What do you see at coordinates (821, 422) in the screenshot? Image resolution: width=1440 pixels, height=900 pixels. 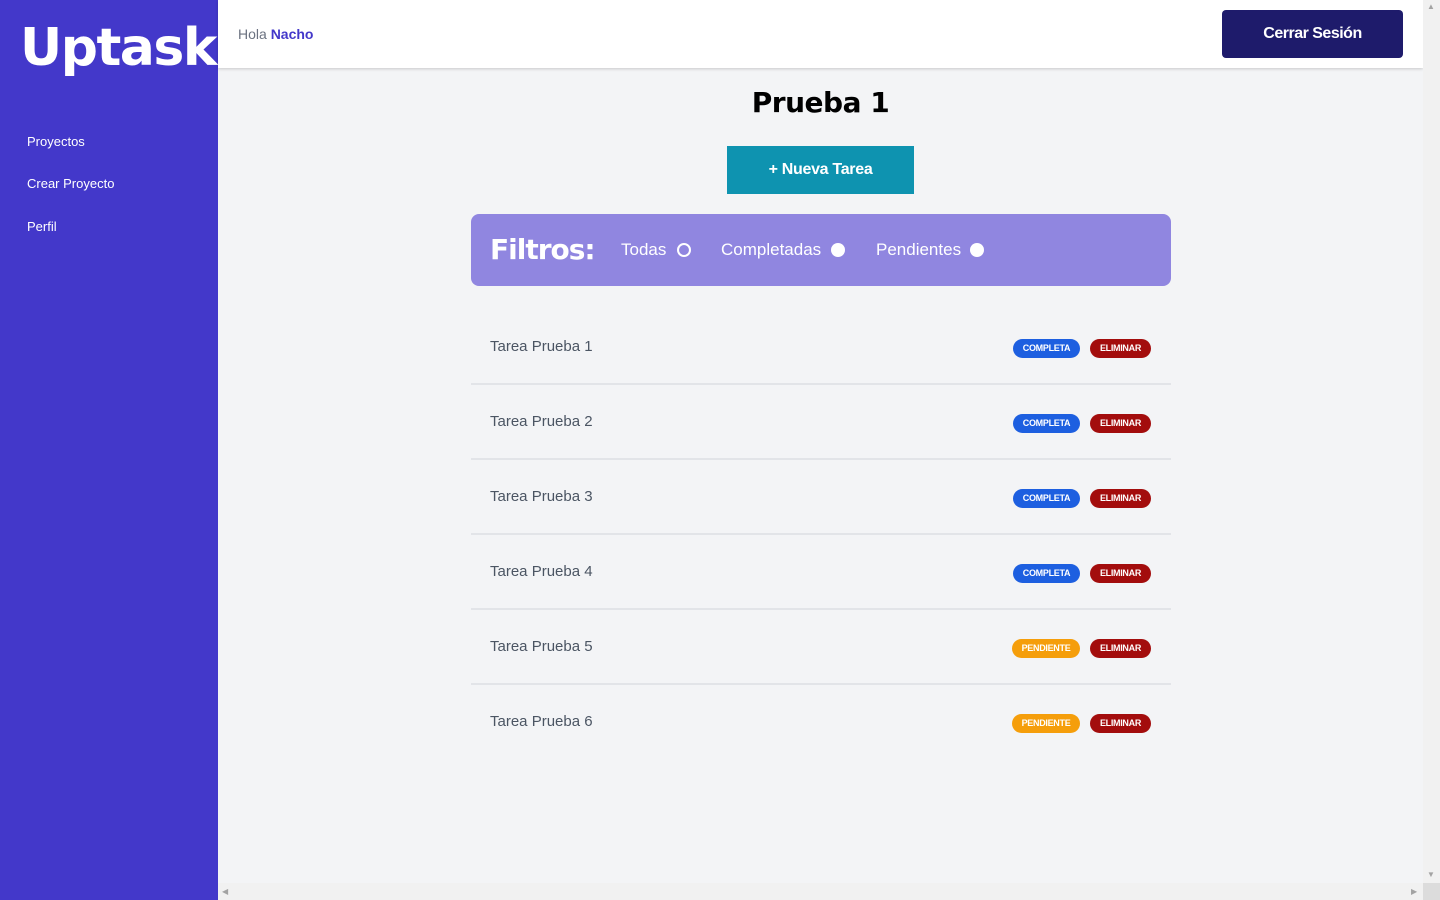 I see `task-row: Tarea Prueba 2 Completa Eliminar` at bounding box center [821, 422].